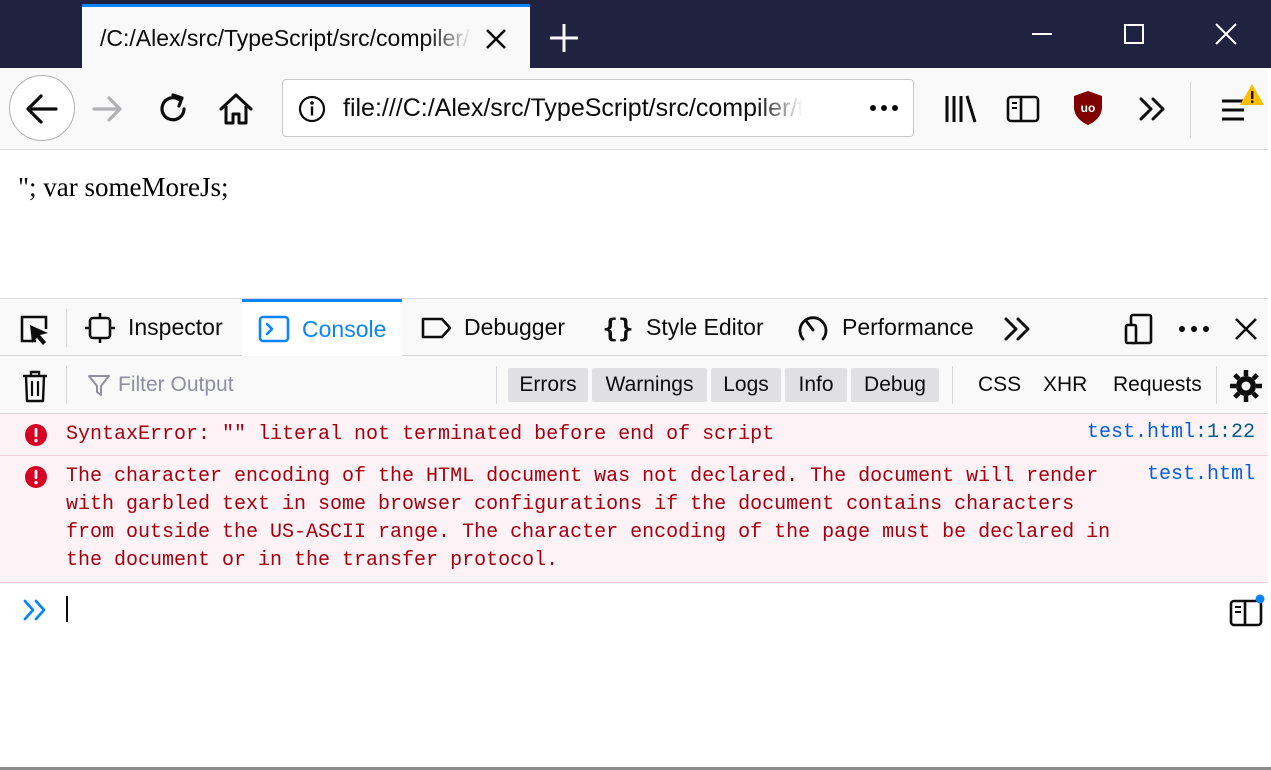 This screenshot has width=1271, height=770. Describe the element at coordinates (649, 385) in the screenshot. I see `filter-warnings-button: Warnings` at that location.